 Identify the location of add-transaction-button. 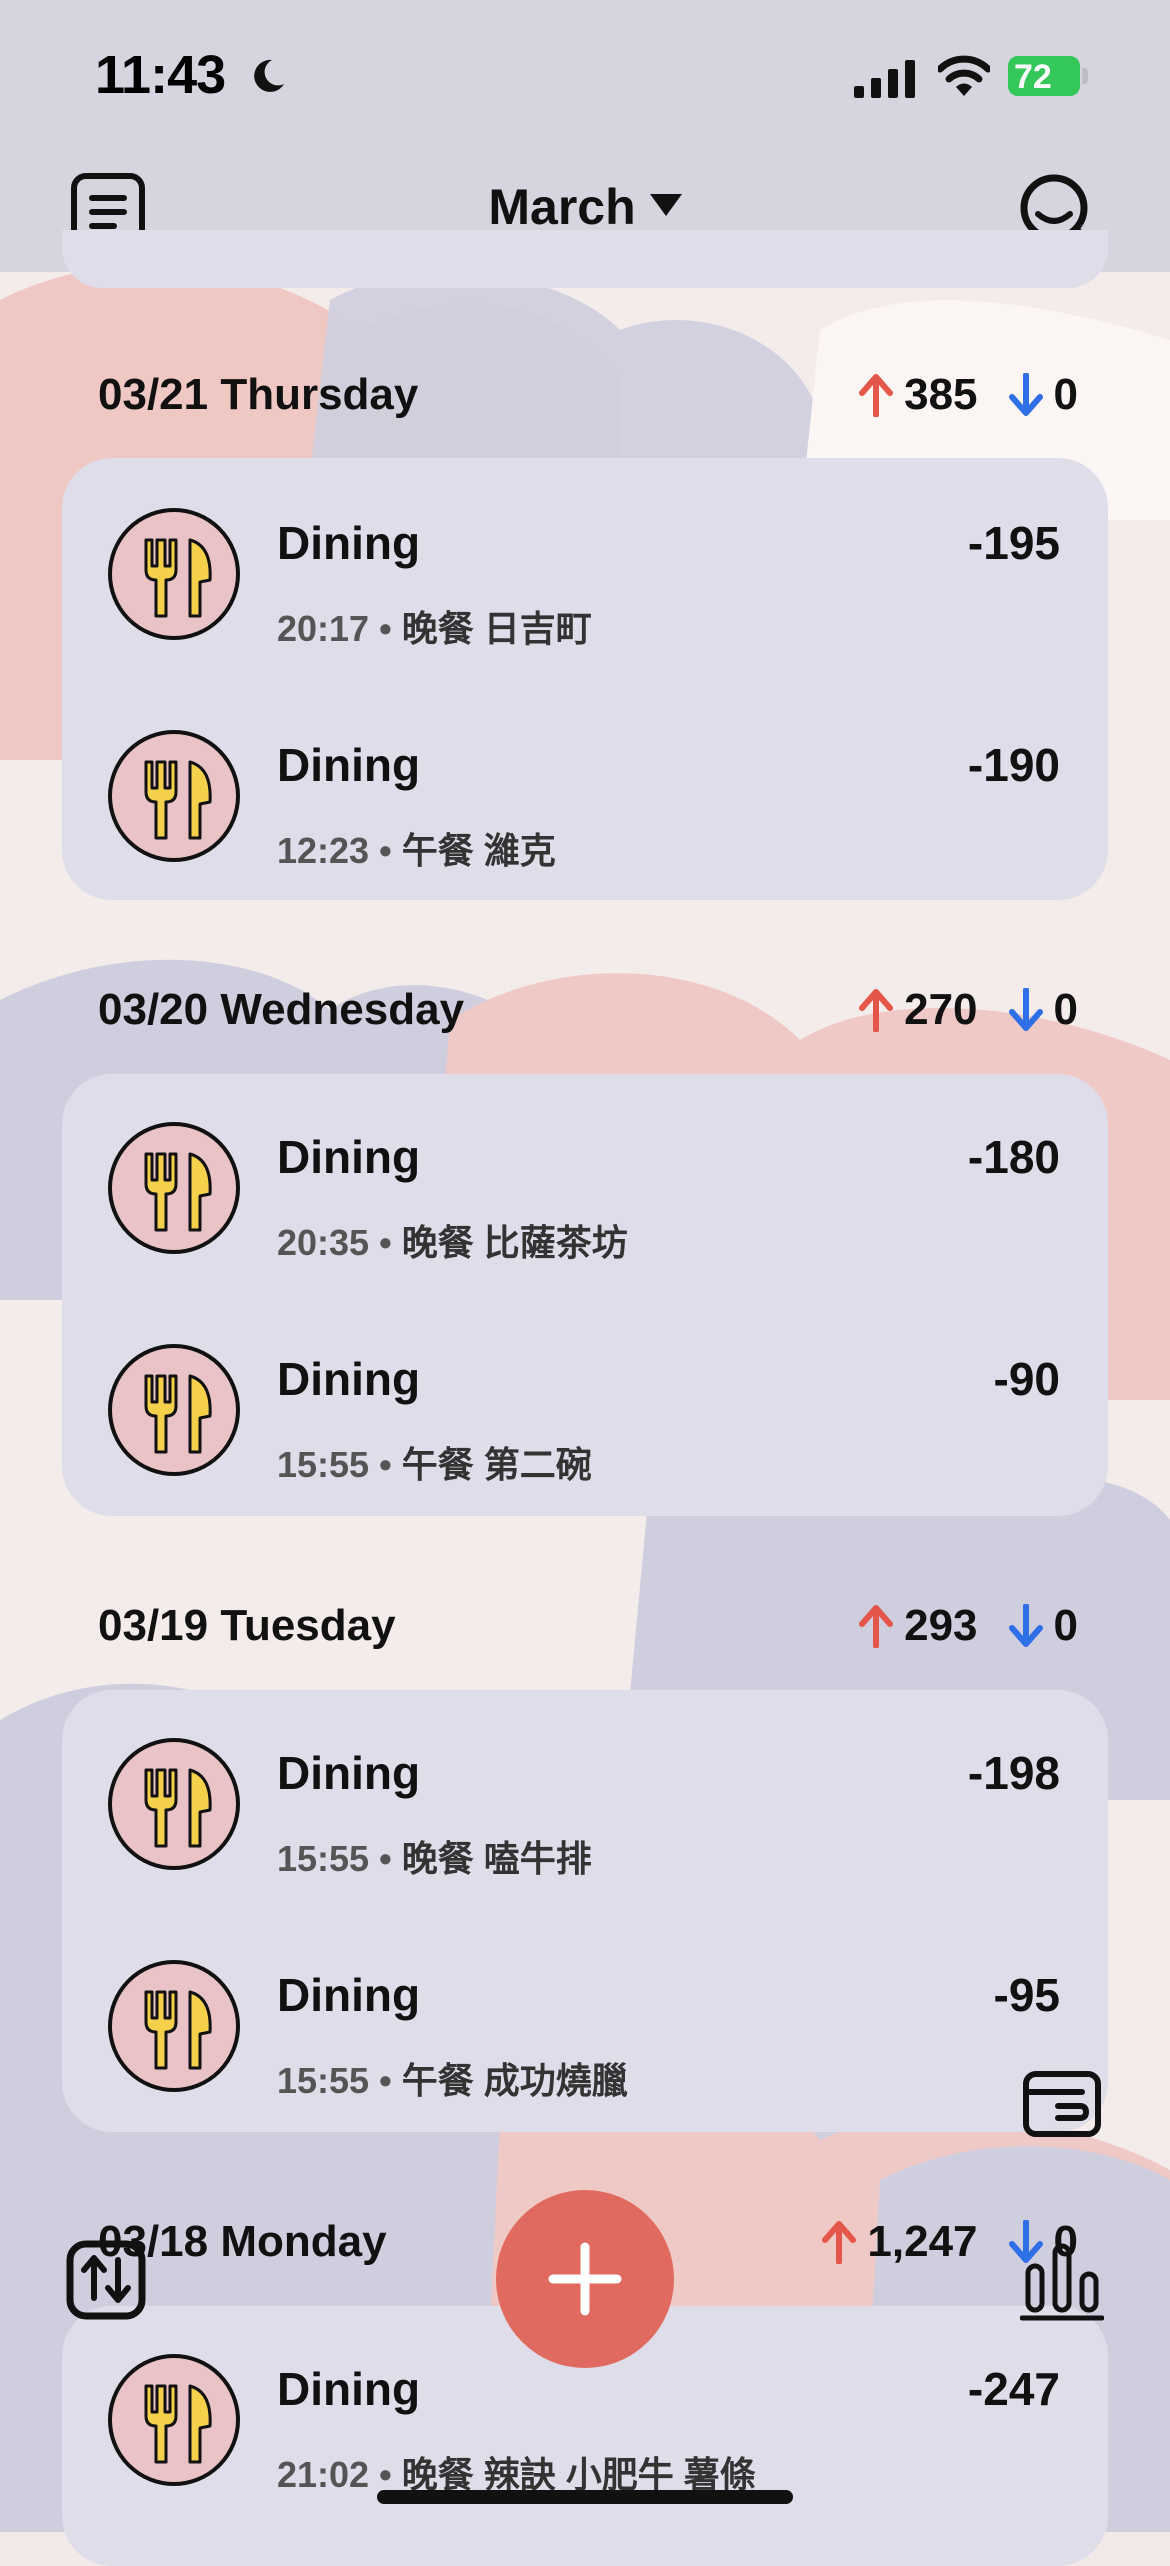
(585, 2279).